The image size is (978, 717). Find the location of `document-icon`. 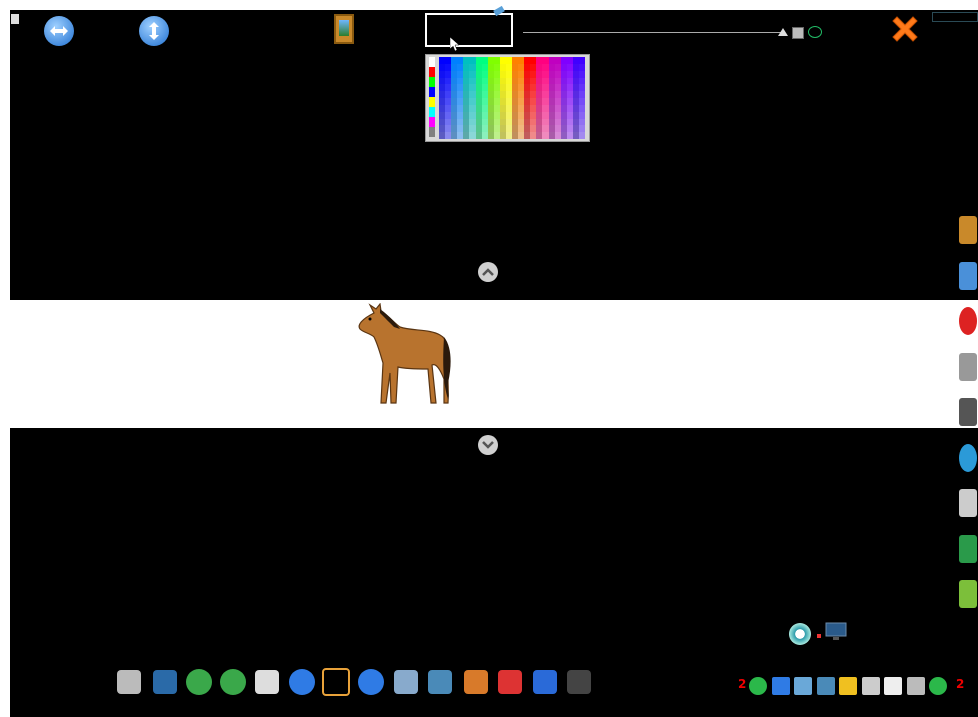

document-icon is located at coordinates (968, 276).